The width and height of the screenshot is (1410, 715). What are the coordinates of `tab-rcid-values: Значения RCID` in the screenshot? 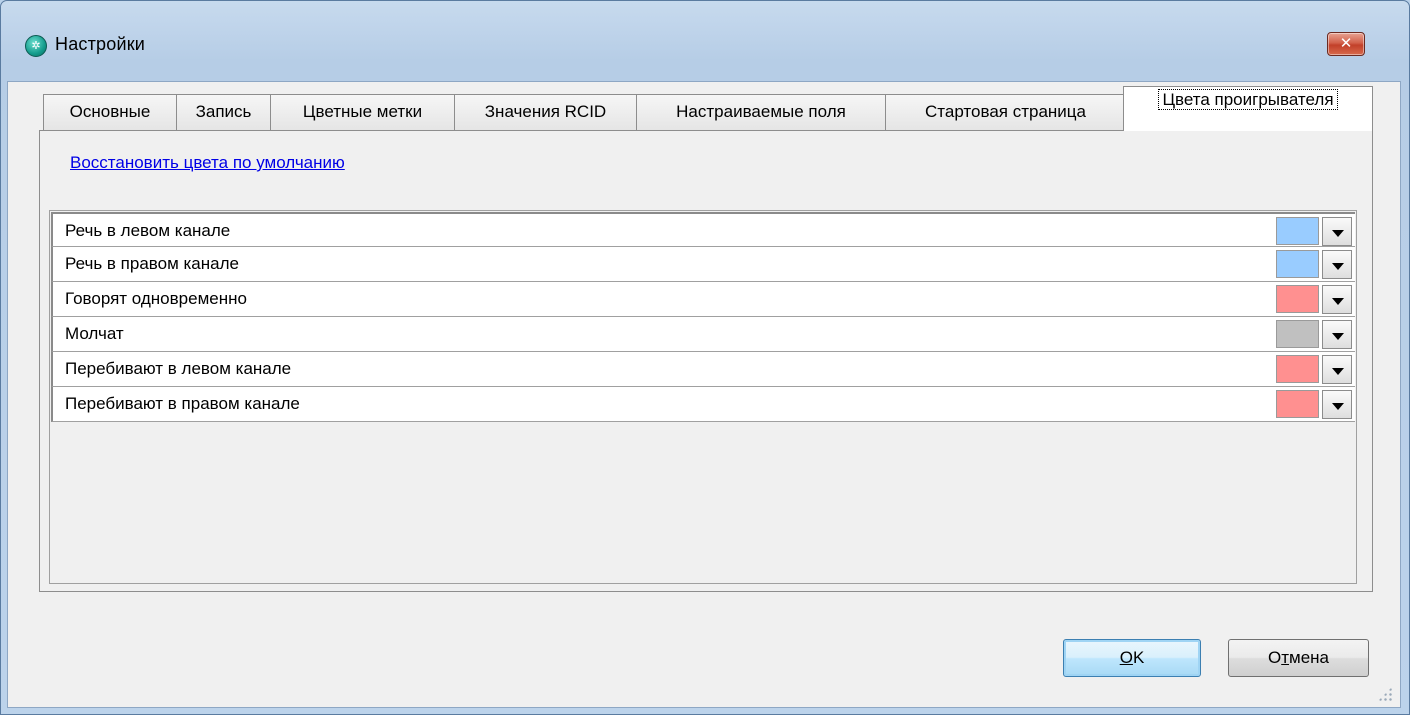 It's located at (545, 112).